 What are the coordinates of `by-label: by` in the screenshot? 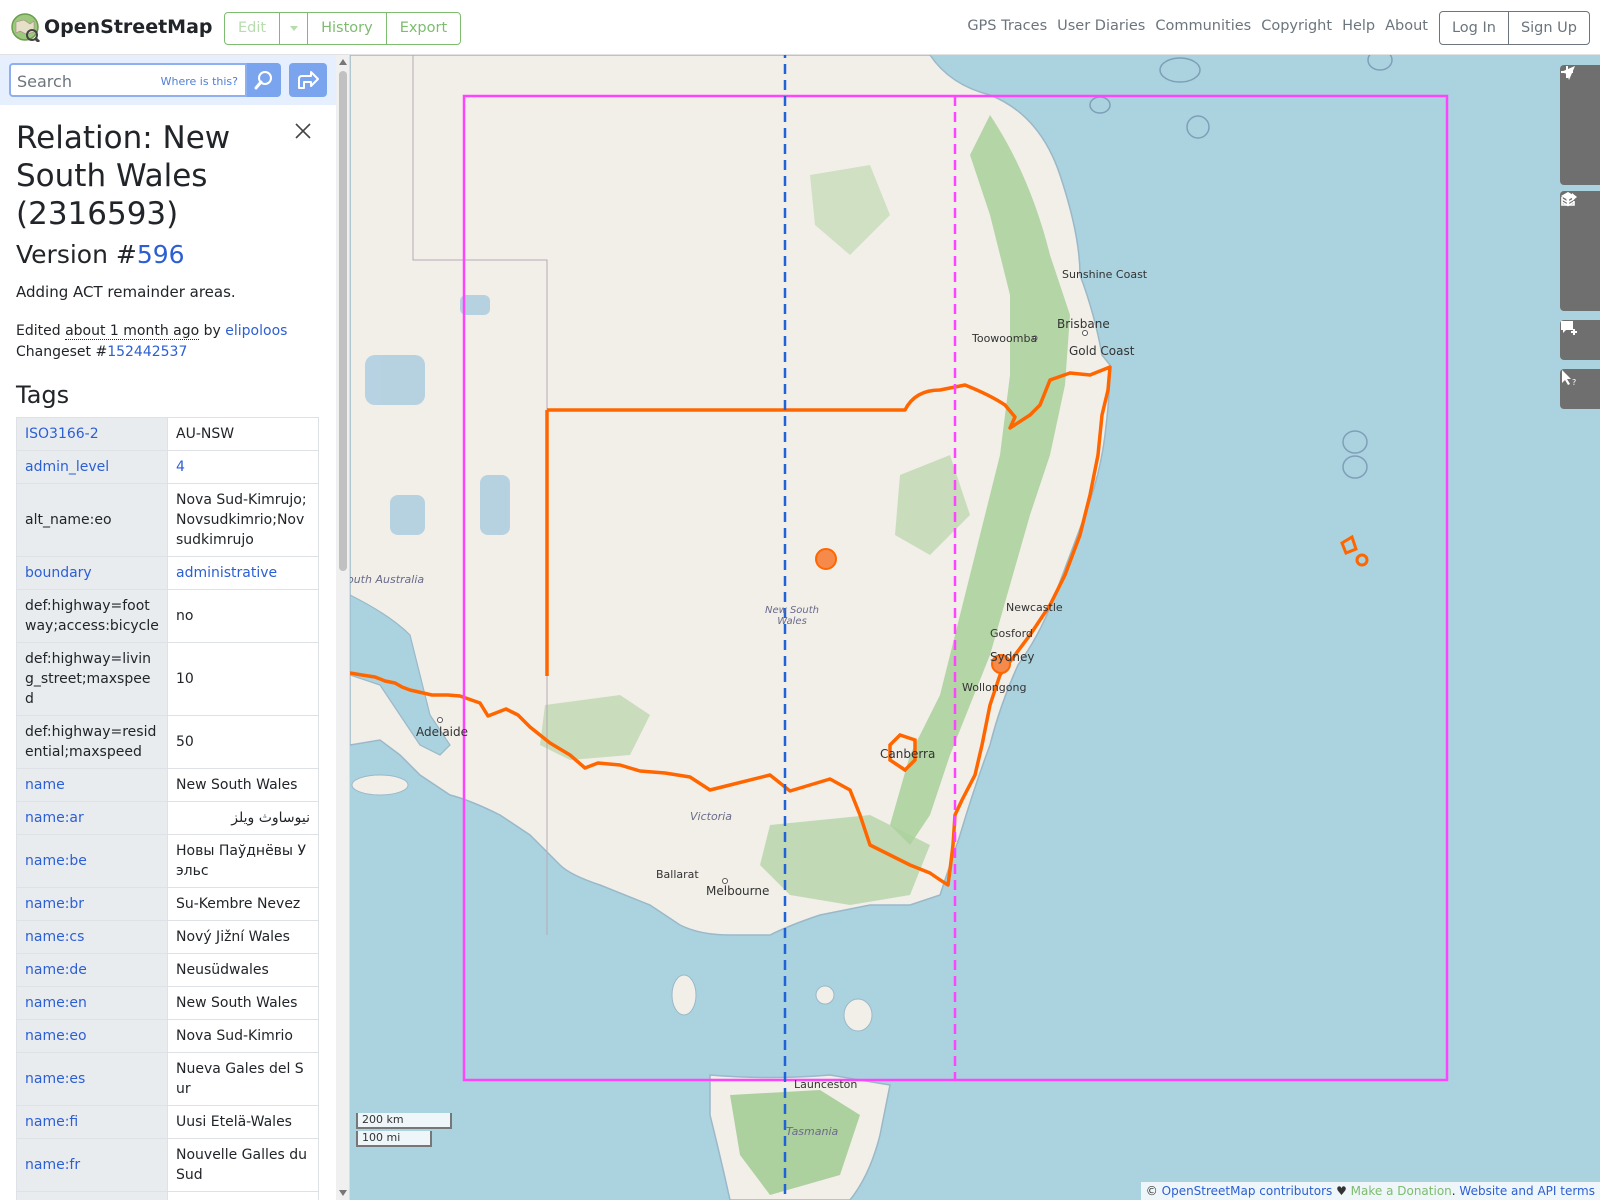 It's located at (212, 331).